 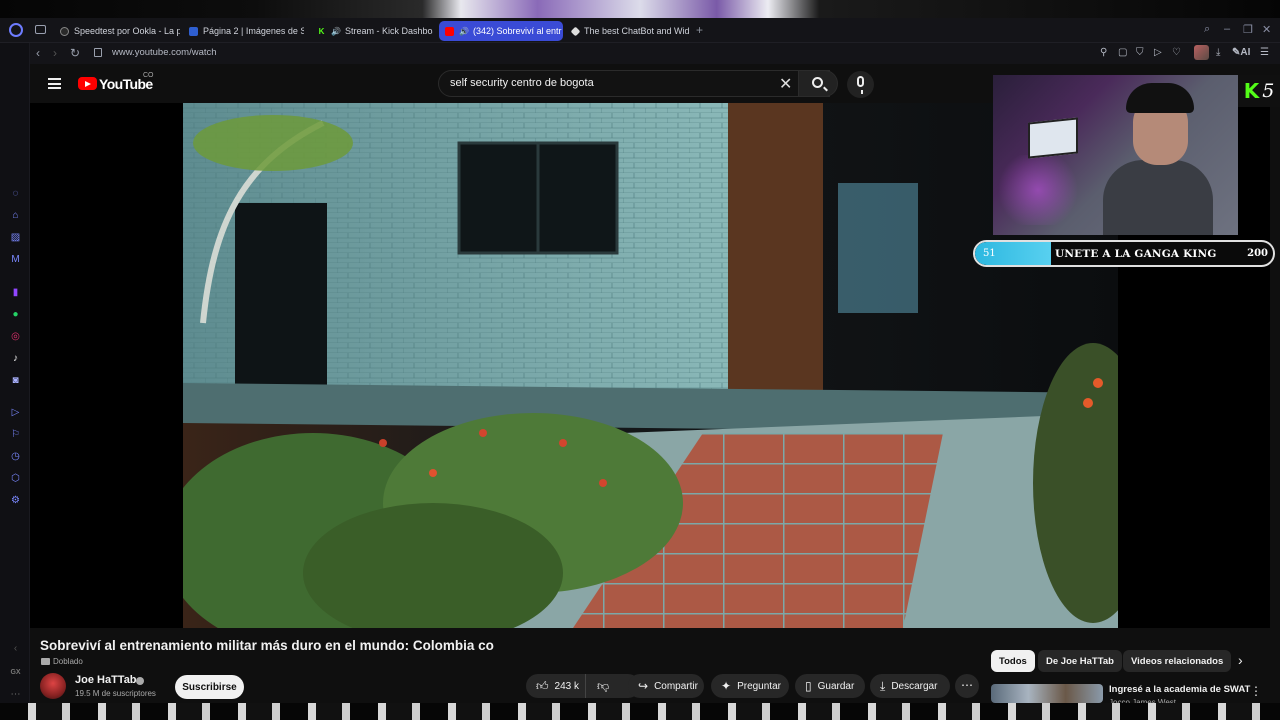 I want to click on ask-button: ✦ Preguntar, so click(x=750, y=686).